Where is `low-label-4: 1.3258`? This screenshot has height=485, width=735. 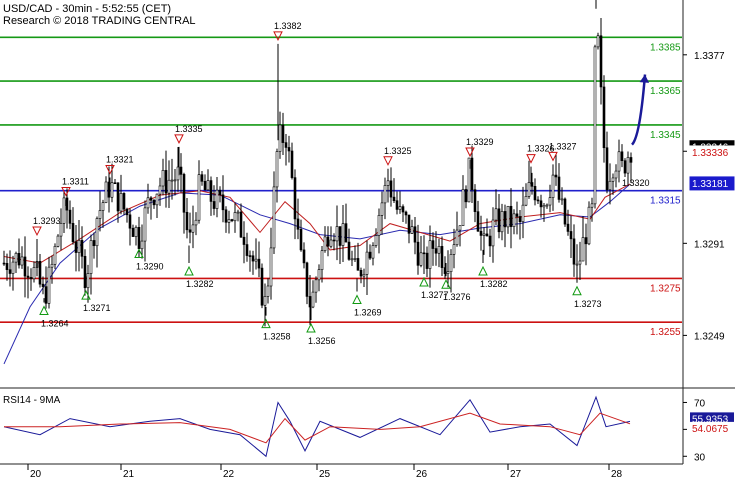 low-label-4: 1.3258 is located at coordinates (277, 337).